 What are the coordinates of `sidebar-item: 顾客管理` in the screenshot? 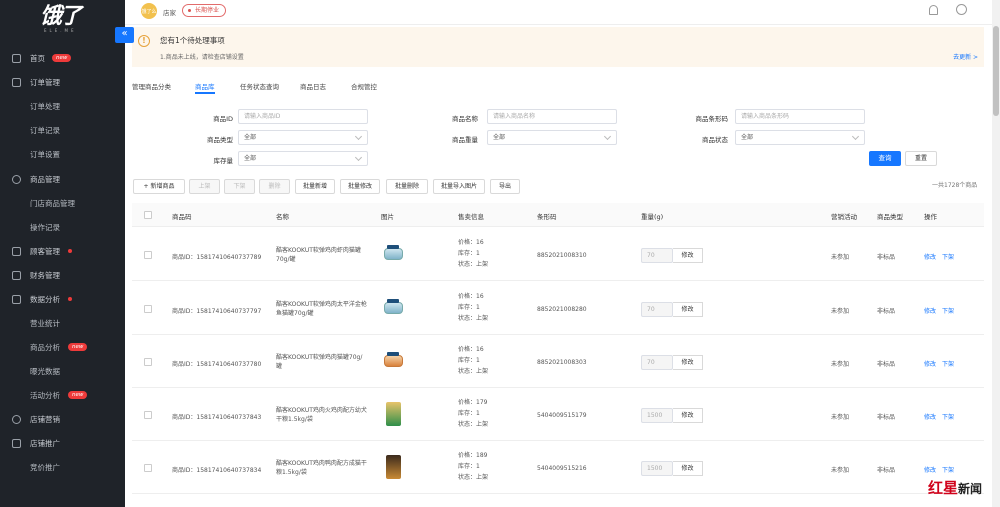 It's located at (62, 251).